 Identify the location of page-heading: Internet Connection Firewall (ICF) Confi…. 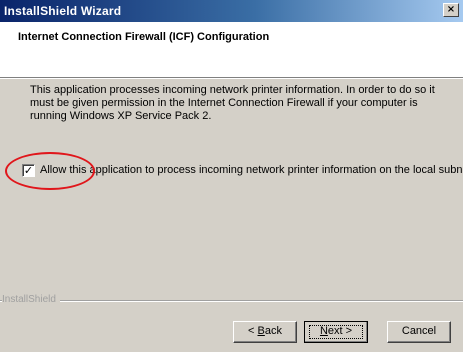
(144, 37).